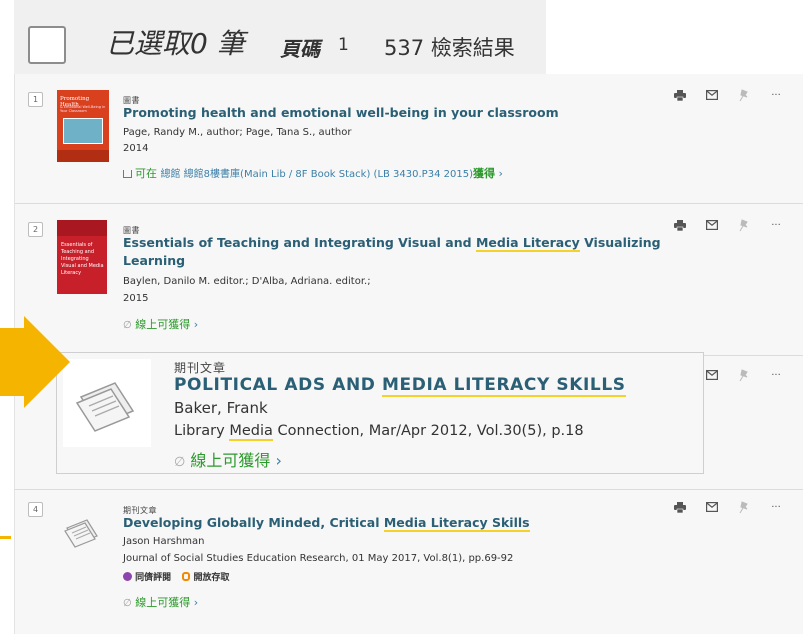 The height and width of the screenshot is (634, 803). What do you see at coordinates (83, 109) in the screenshot?
I see `cover-subtitle: & Emotional Well-Being in Your Classroom` at bounding box center [83, 109].